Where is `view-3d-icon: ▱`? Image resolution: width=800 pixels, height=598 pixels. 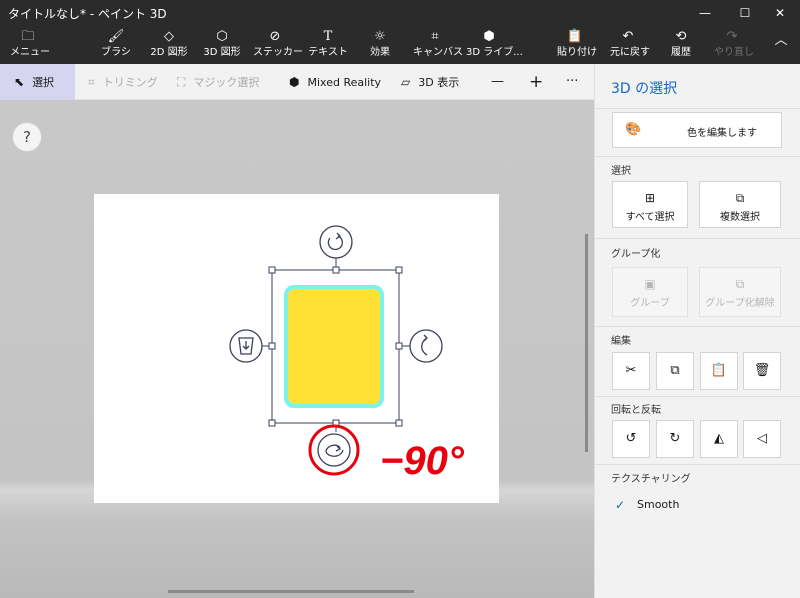
view-3d-icon: ▱ is located at coordinates (406, 82).